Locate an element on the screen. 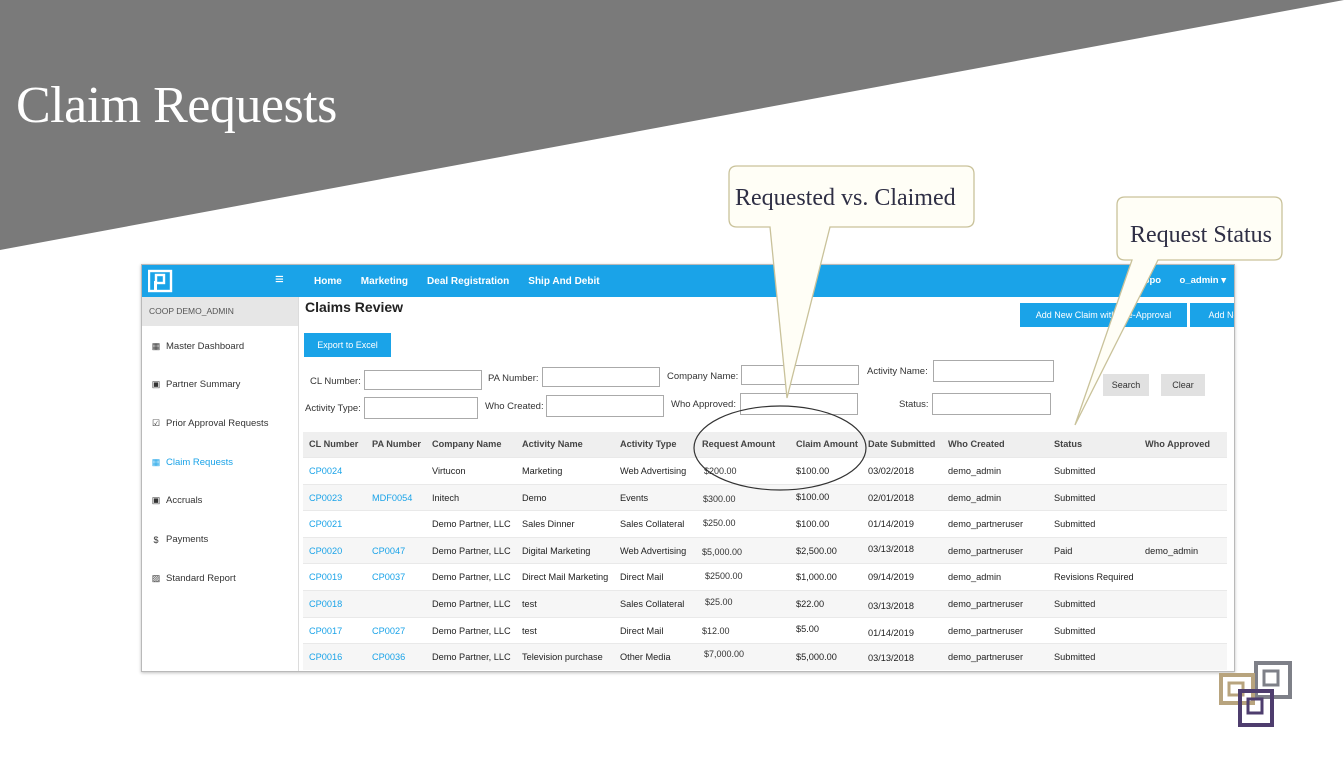 The height and width of the screenshot is (760, 1344). cell-pa-number: CP0027 is located at coordinates (388, 631).